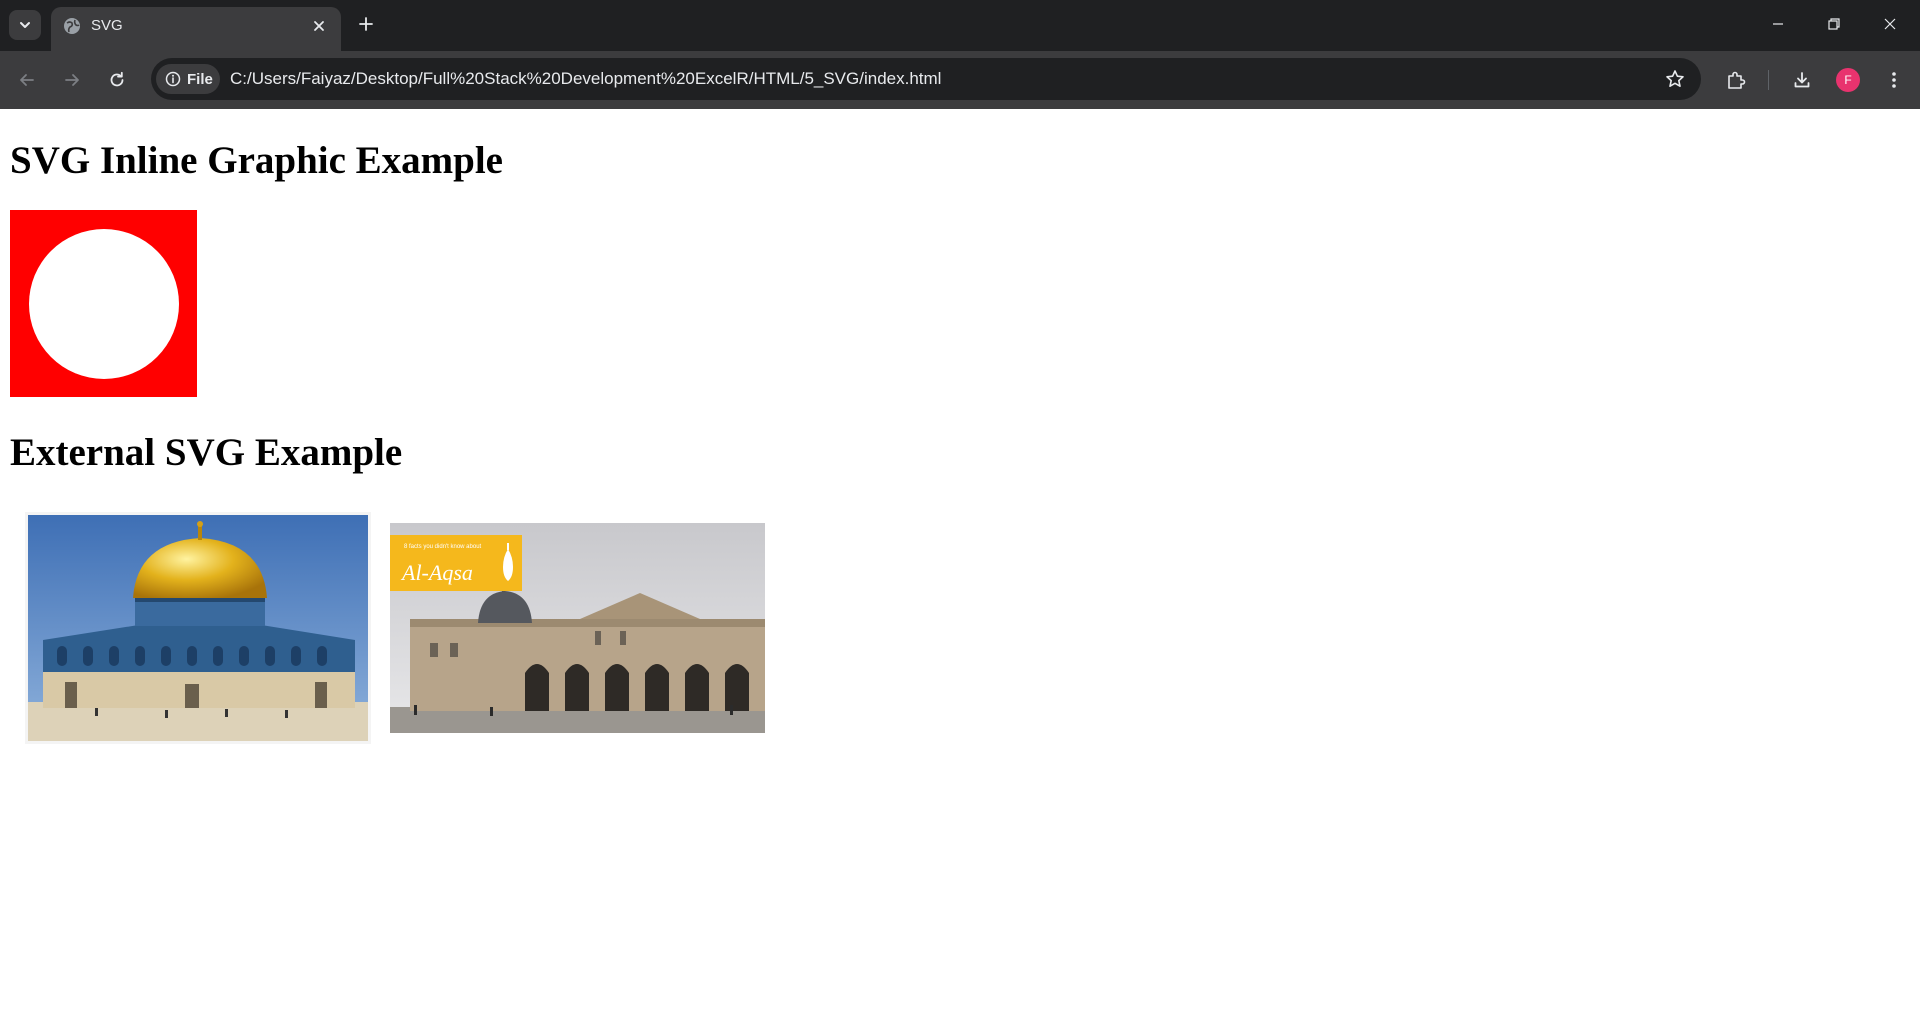  I want to click on security-chip-label: File, so click(200, 79).